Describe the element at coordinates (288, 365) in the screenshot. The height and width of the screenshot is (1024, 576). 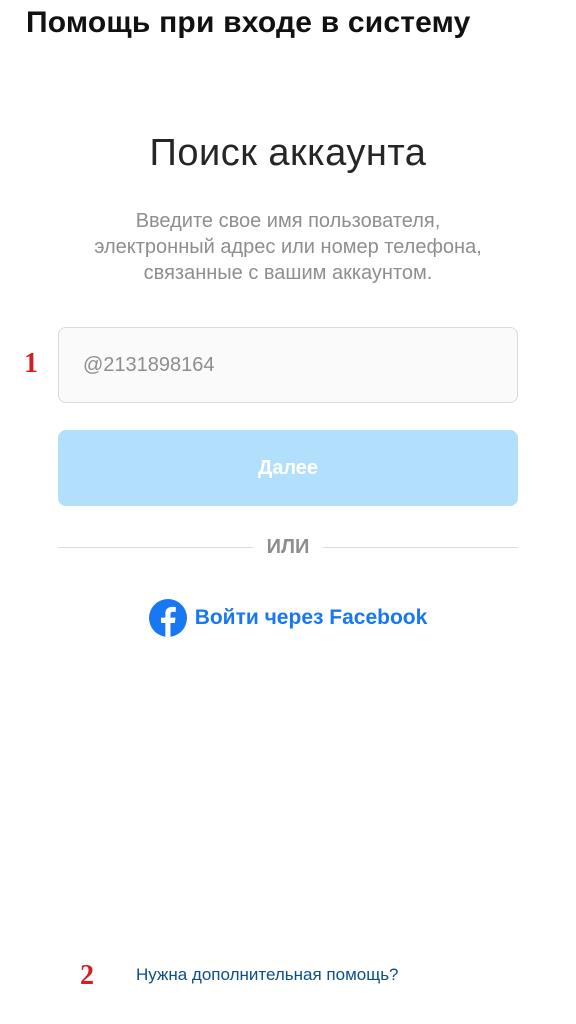
I see `username-input` at that location.